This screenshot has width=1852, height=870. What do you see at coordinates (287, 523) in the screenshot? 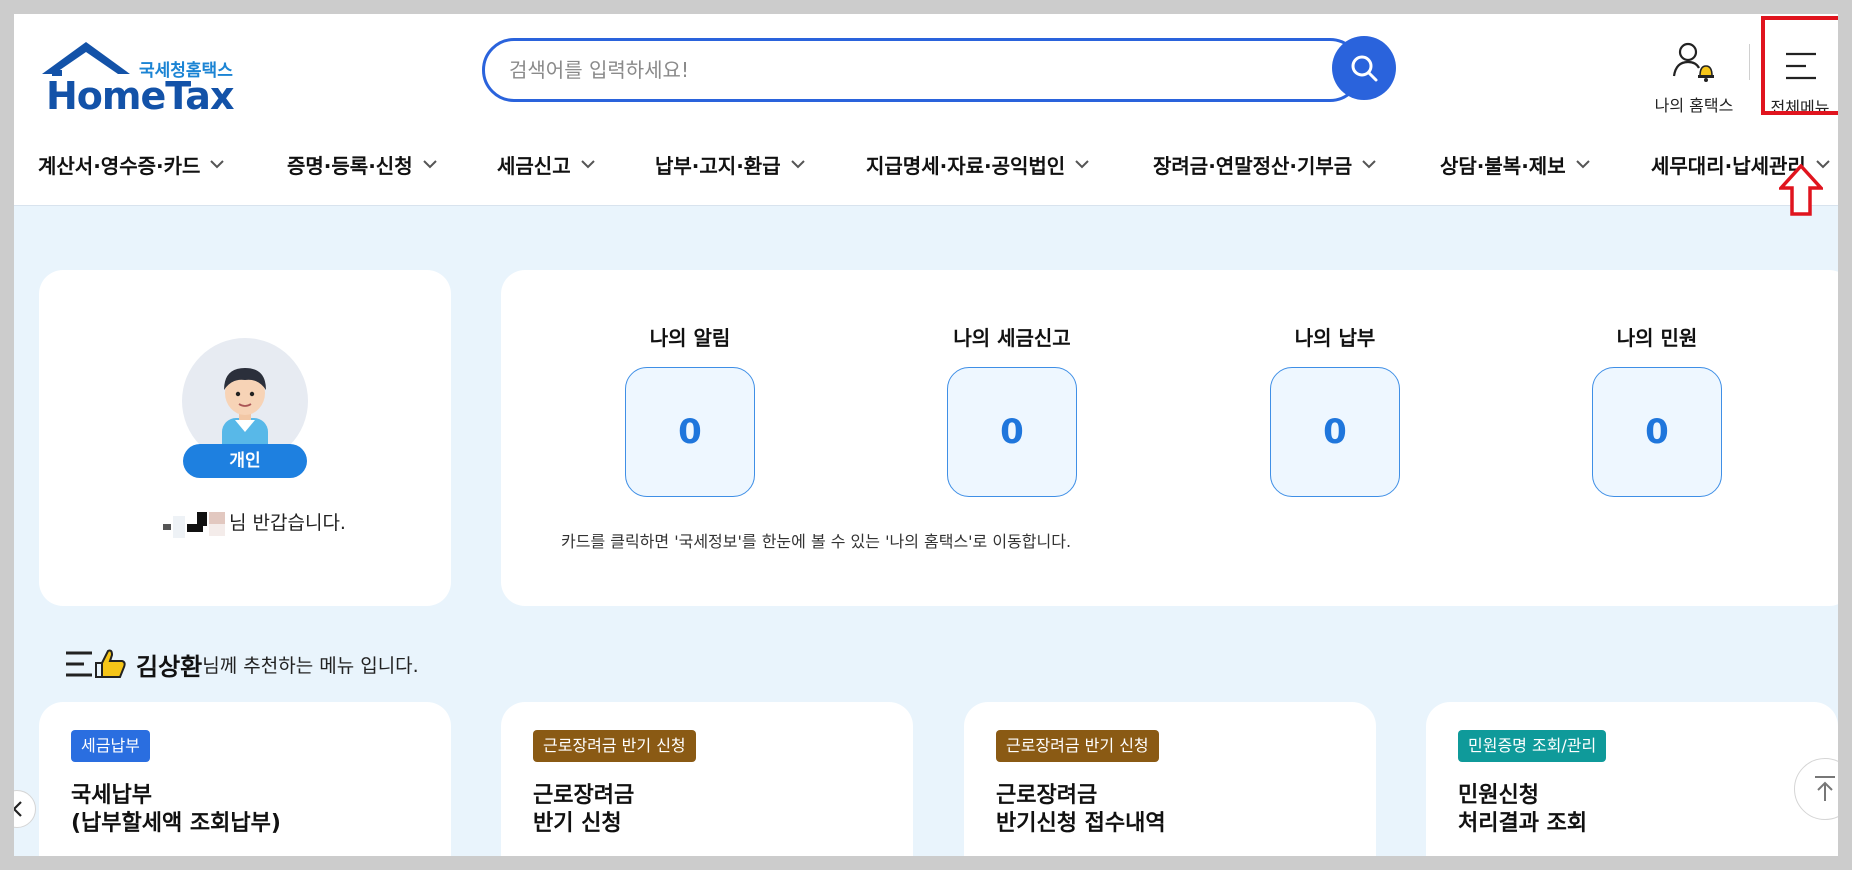
I see `welcome-text: 님 반갑습니다.` at bounding box center [287, 523].